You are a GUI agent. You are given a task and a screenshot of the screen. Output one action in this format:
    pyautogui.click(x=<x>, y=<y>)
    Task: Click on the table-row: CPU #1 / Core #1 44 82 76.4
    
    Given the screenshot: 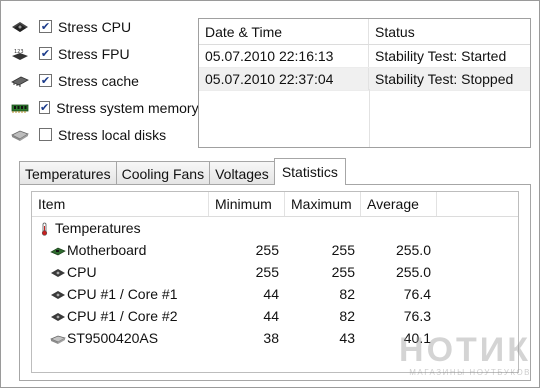 What is the action you would take?
    pyautogui.click(x=275, y=294)
    